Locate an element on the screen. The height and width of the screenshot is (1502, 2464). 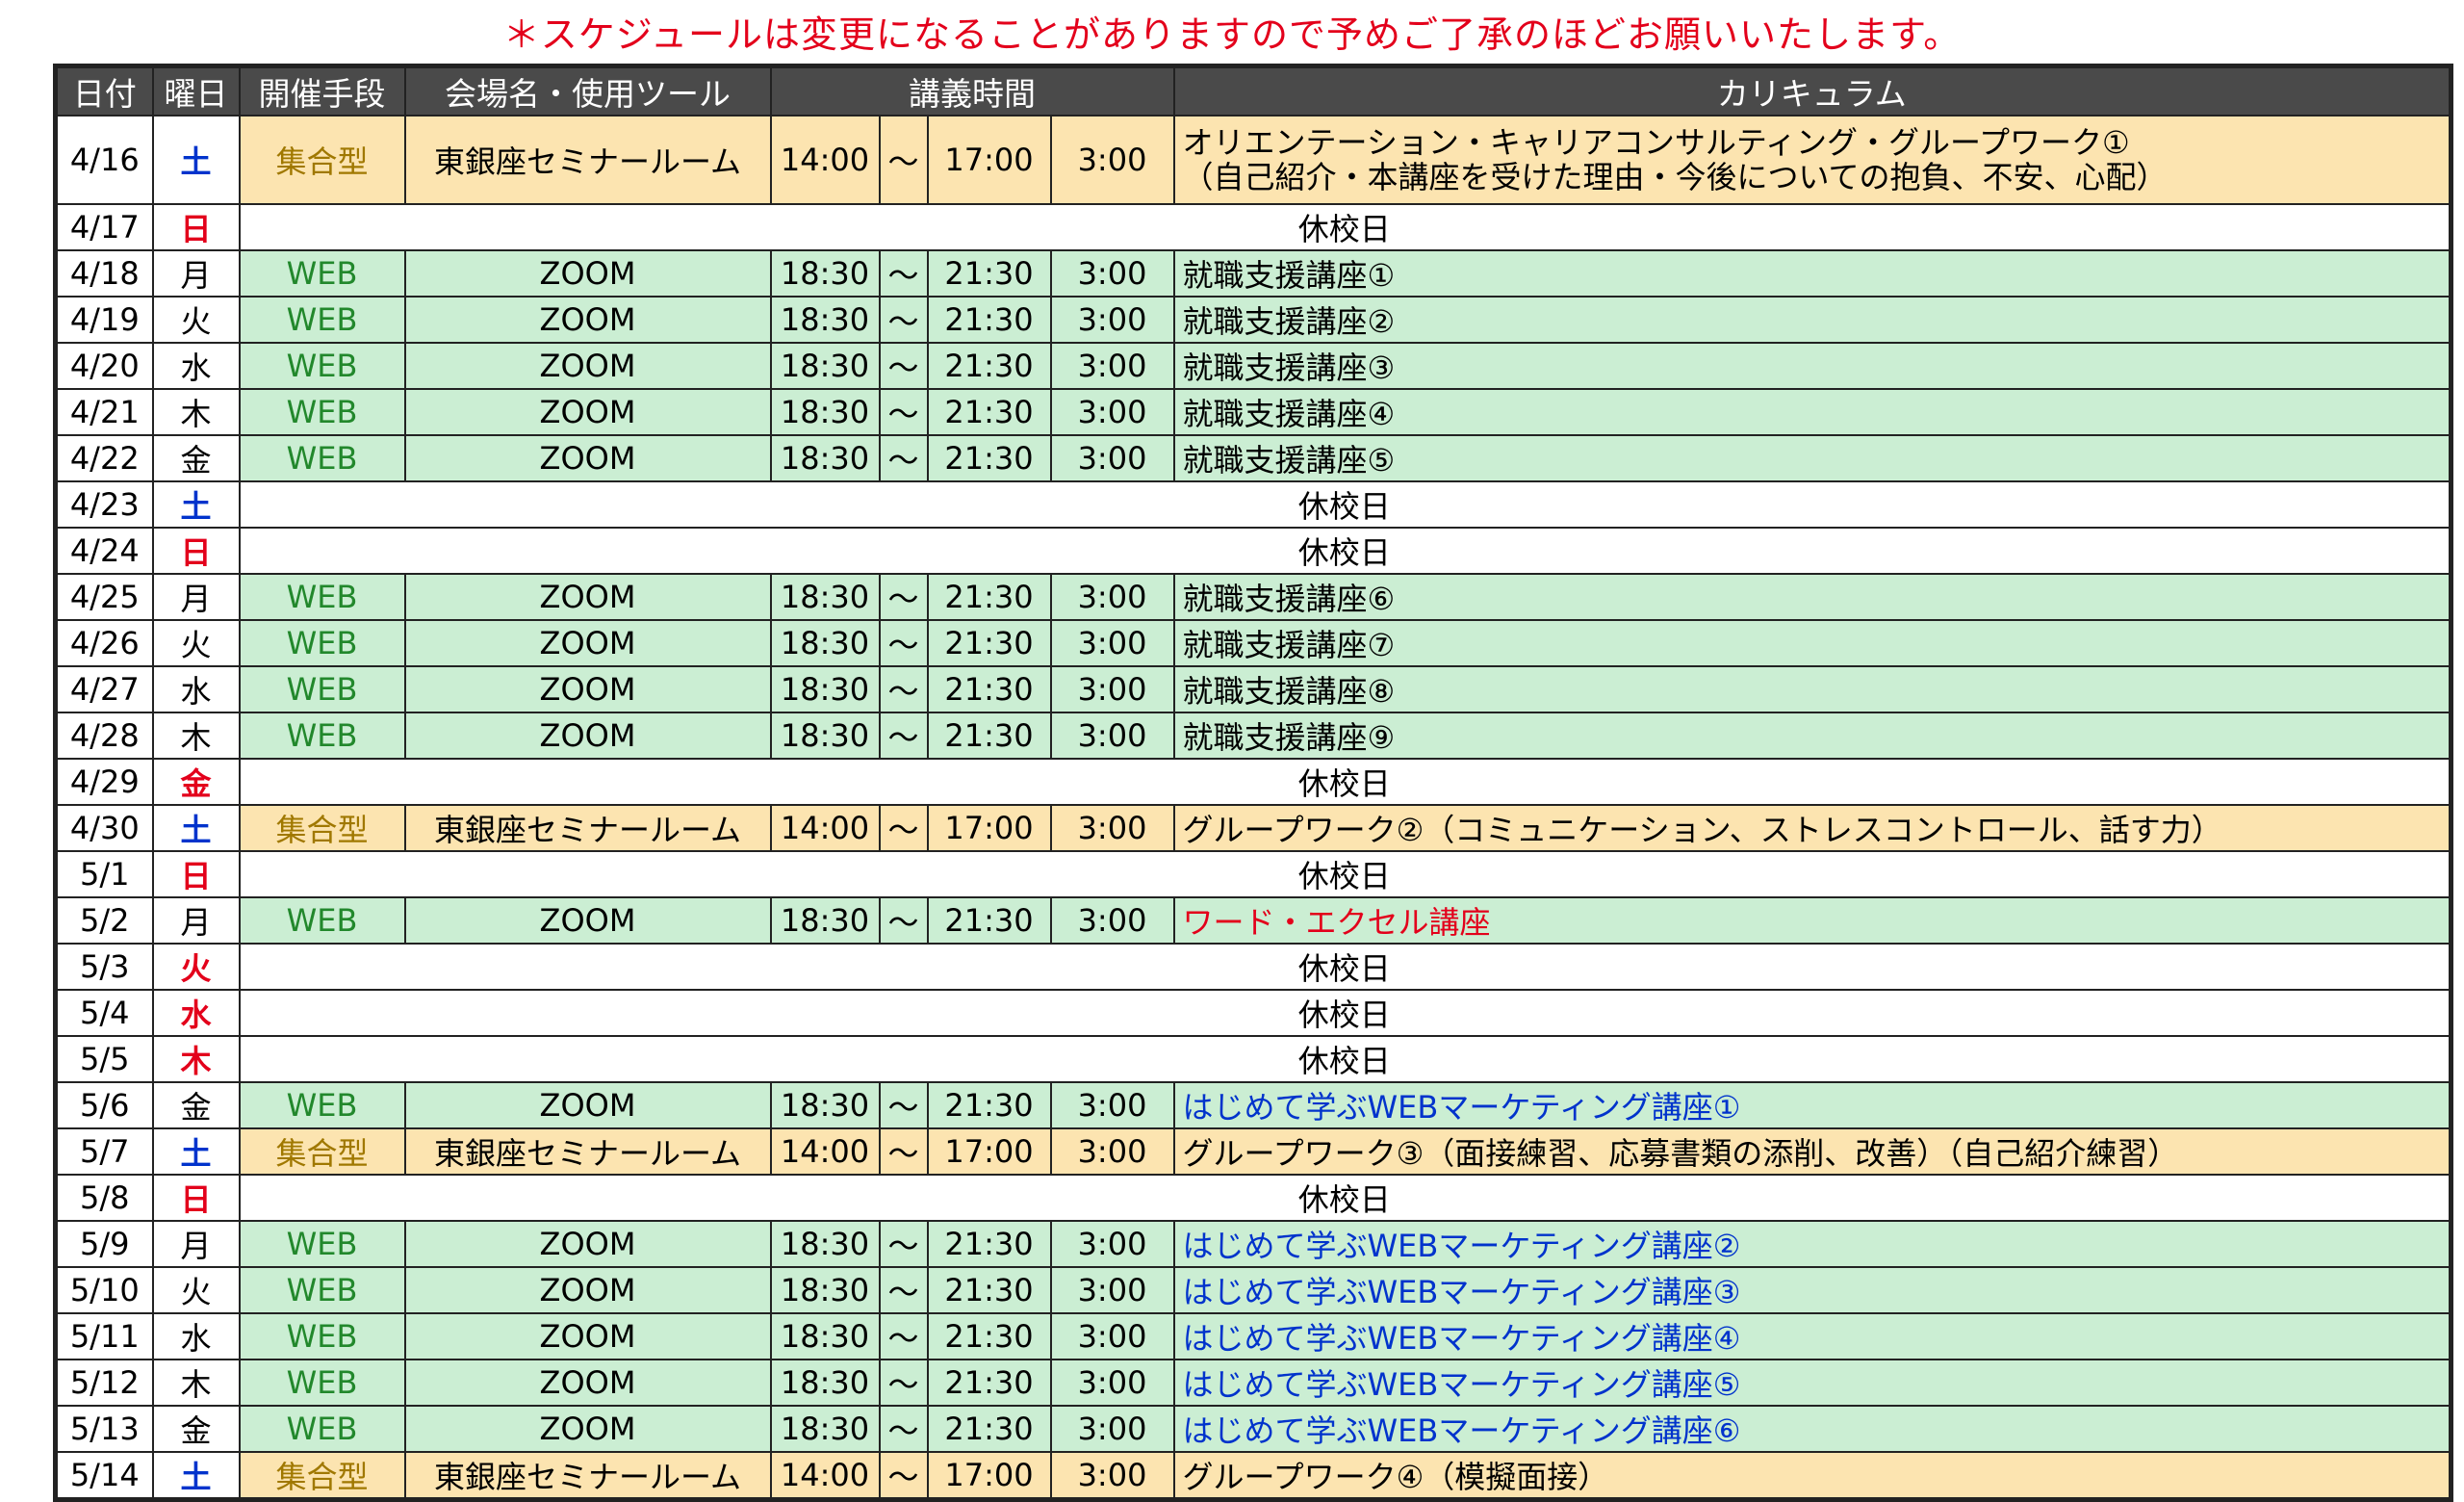
table-row: 5/3 火休校日 is located at coordinates (1253, 967).